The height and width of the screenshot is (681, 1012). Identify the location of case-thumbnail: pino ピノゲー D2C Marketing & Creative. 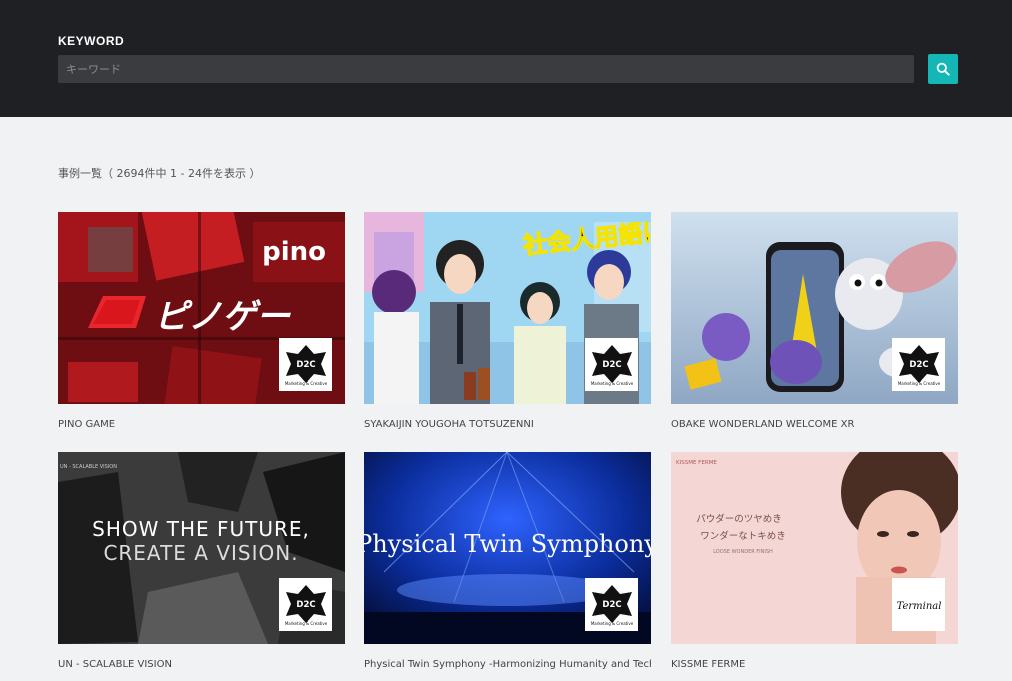
(201, 308).